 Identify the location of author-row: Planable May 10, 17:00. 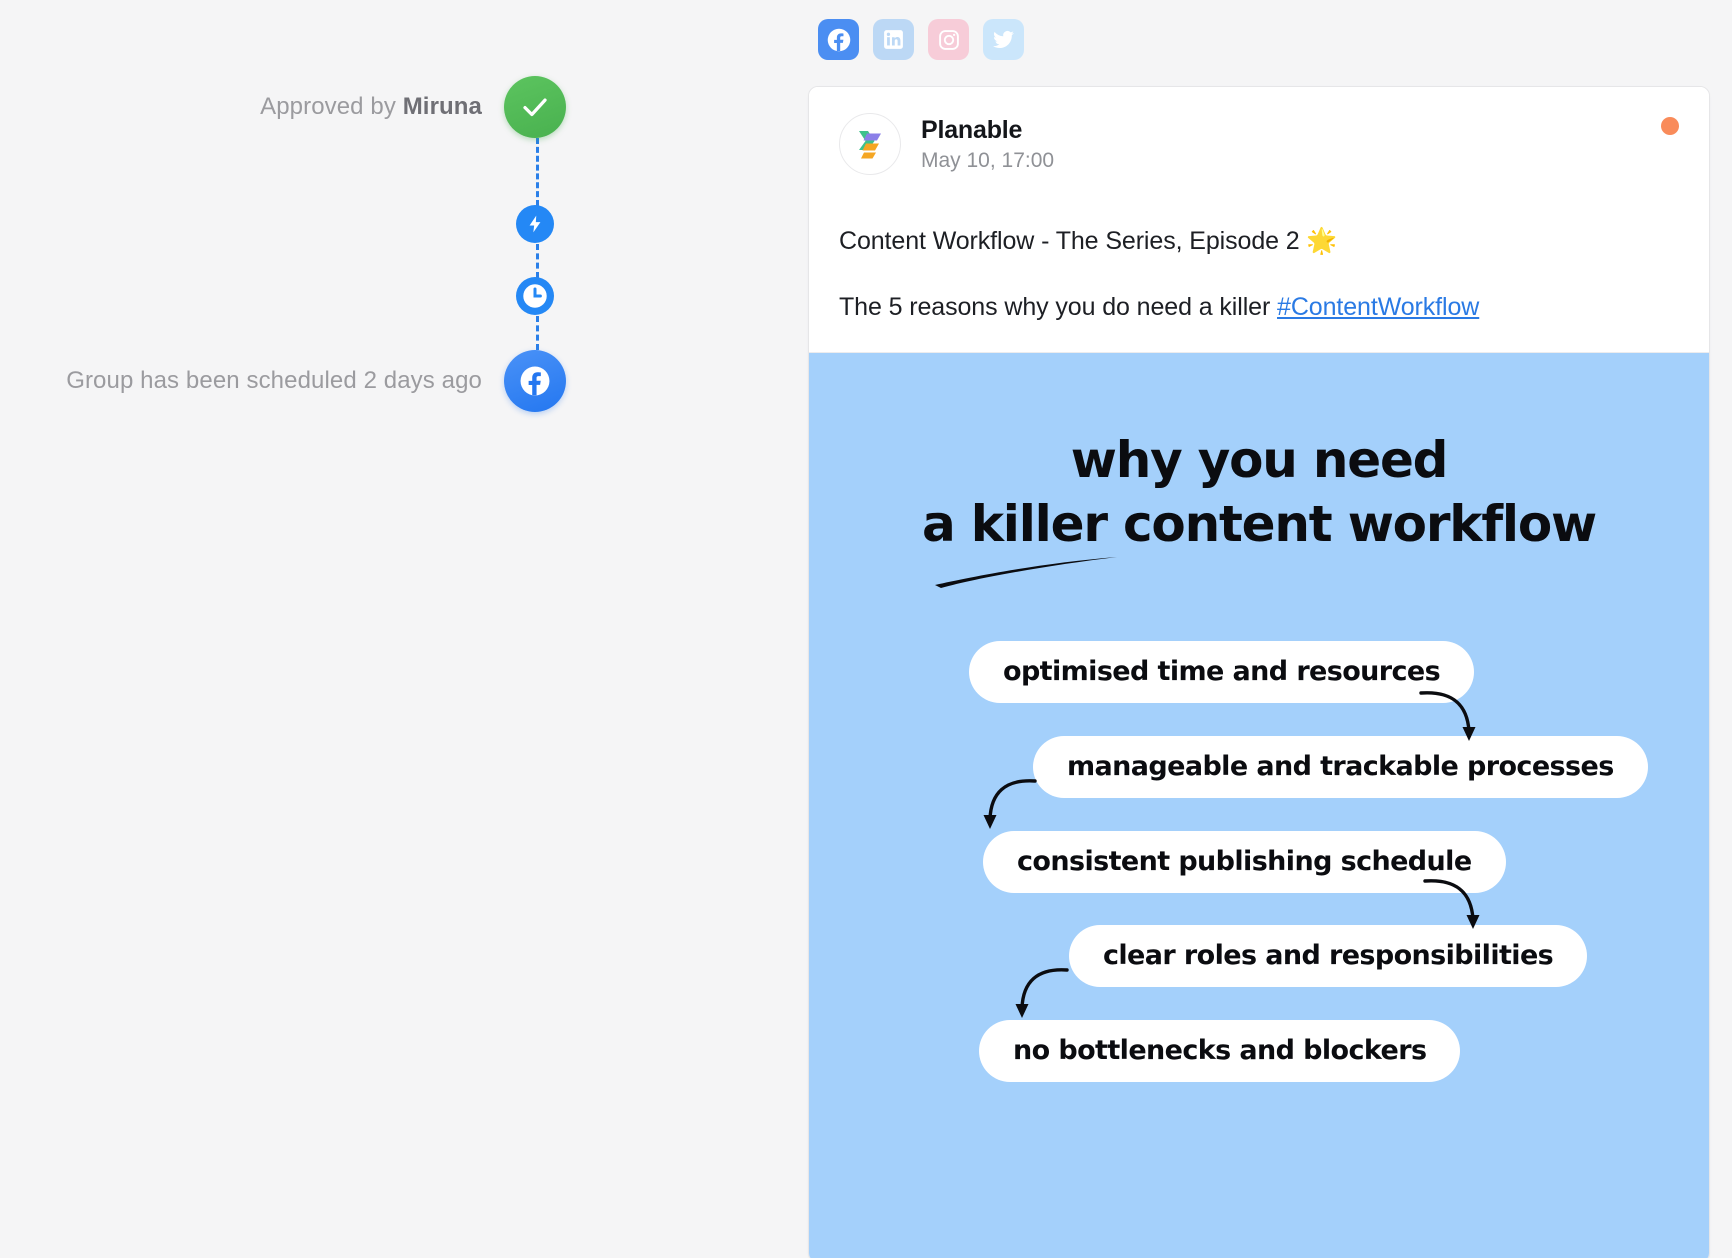
(1259, 144).